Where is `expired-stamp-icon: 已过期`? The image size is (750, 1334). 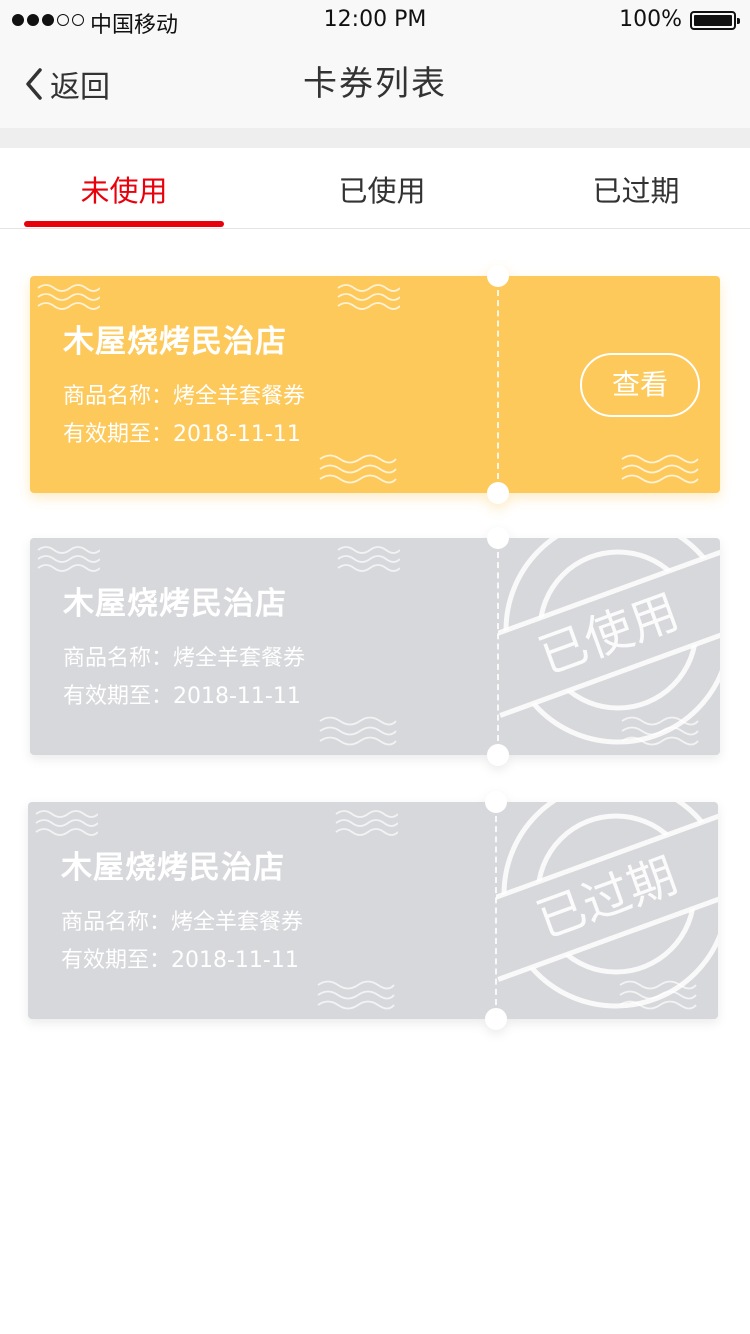
expired-stamp-icon: 已过期 is located at coordinates (607, 905).